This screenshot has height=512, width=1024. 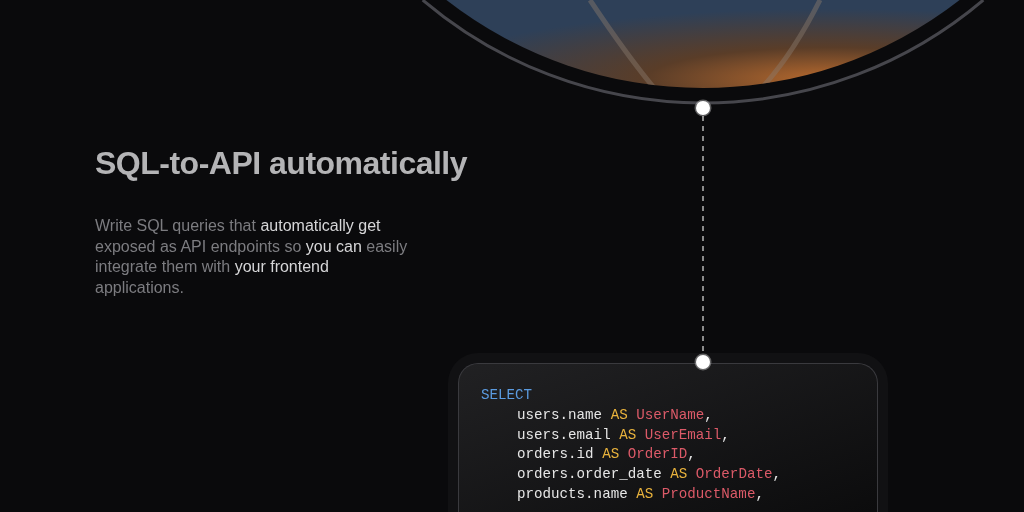 What do you see at coordinates (282, 163) in the screenshot?
I see `section-heading: SQL-to-API automatically` at bounding box center [282, 163].